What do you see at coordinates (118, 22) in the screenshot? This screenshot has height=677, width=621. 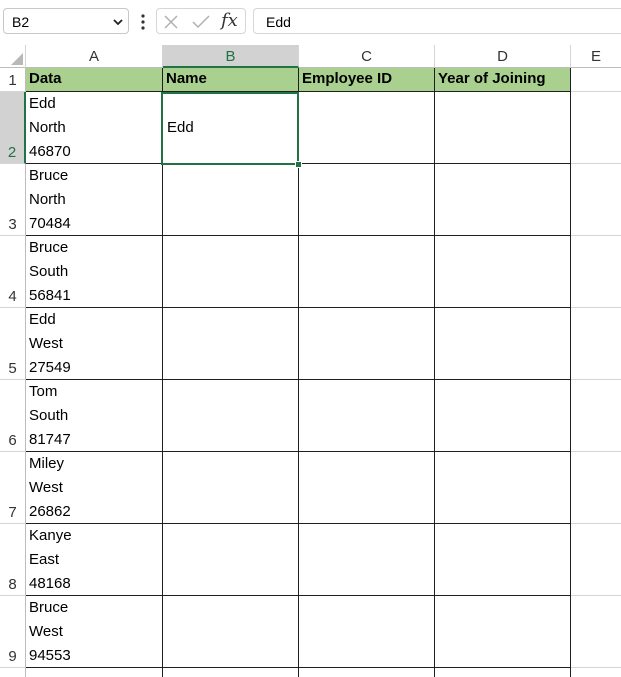 I see `chevron-down-icon` at bounding box center [118, 22].